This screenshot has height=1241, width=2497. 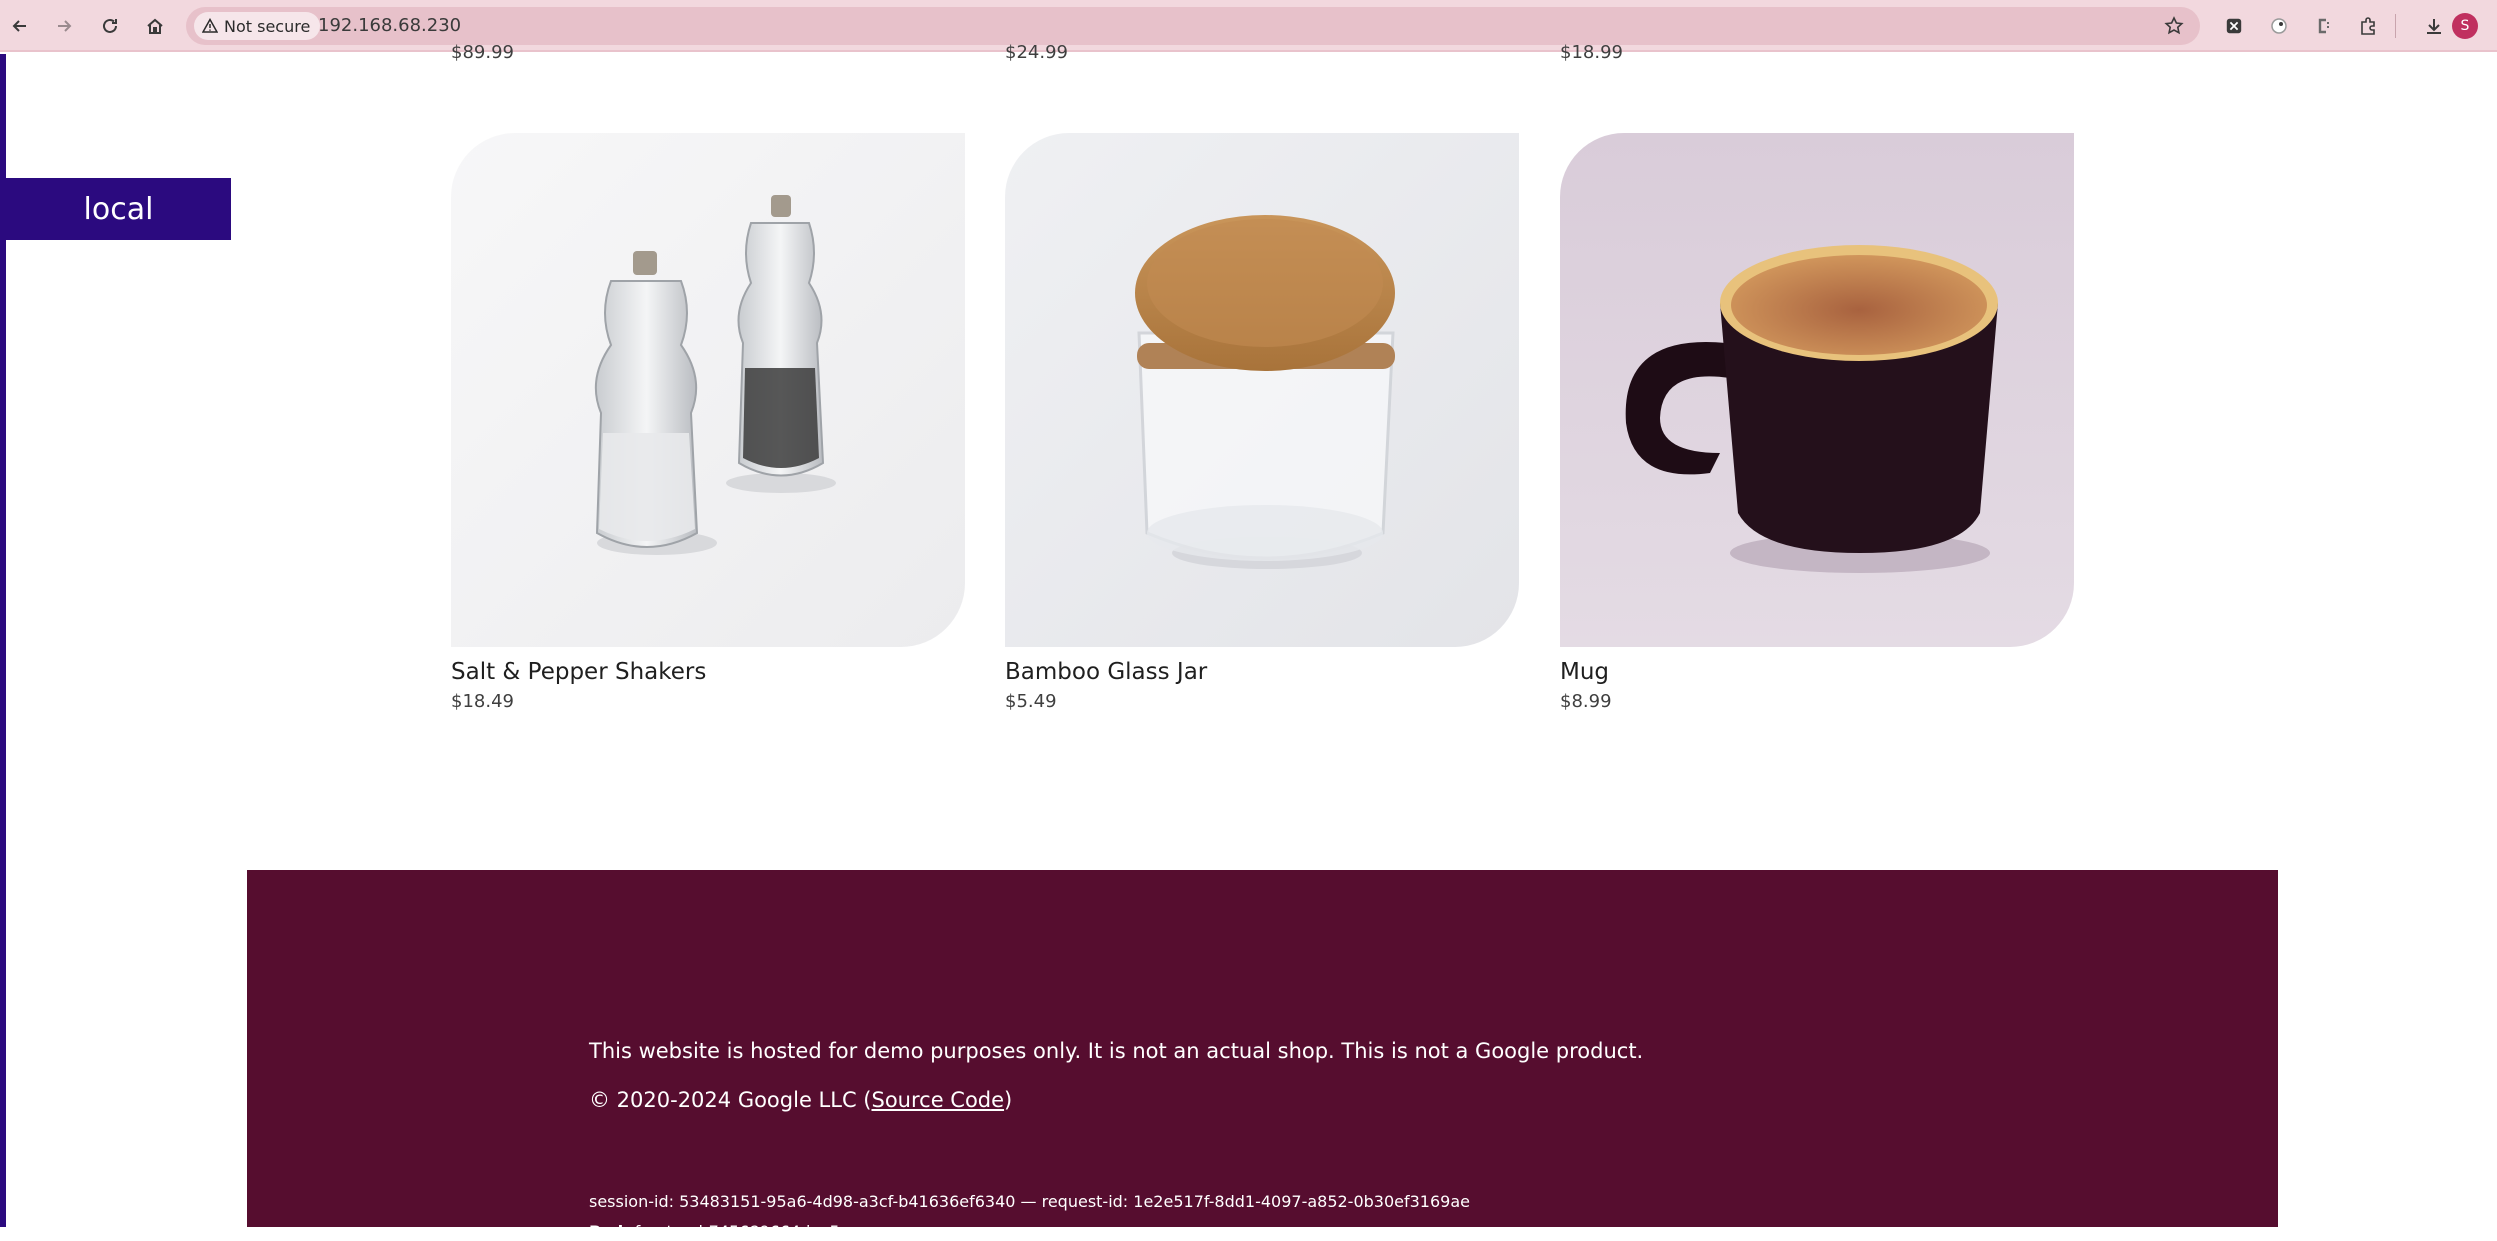 What do you see at coordinates (1817, 672) in the screenshot?
I see `product-name: Mug` at bounding box center [1817, 672].